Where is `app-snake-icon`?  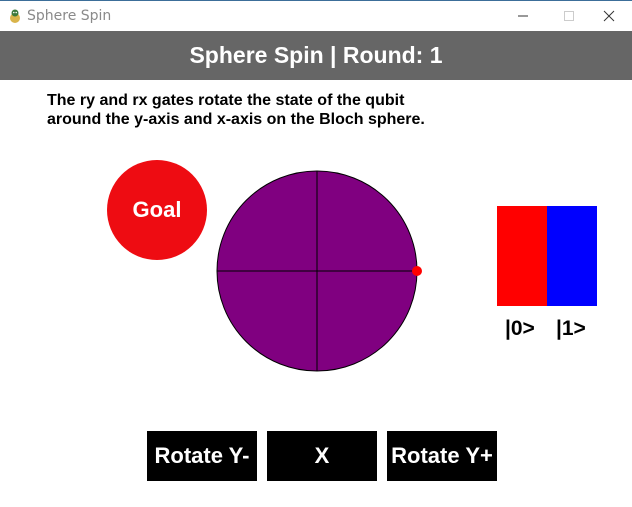 app-snake-icon is located at coordinates (15, 16).